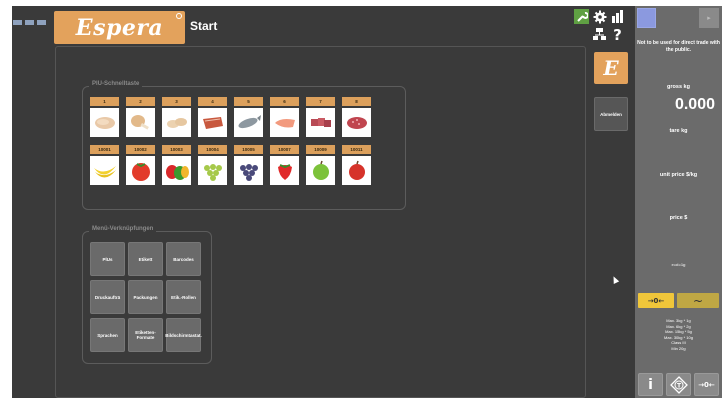  Describe the element at coordinates (176, 101) in the screenshot. I see `plu-number: 3` at that location.